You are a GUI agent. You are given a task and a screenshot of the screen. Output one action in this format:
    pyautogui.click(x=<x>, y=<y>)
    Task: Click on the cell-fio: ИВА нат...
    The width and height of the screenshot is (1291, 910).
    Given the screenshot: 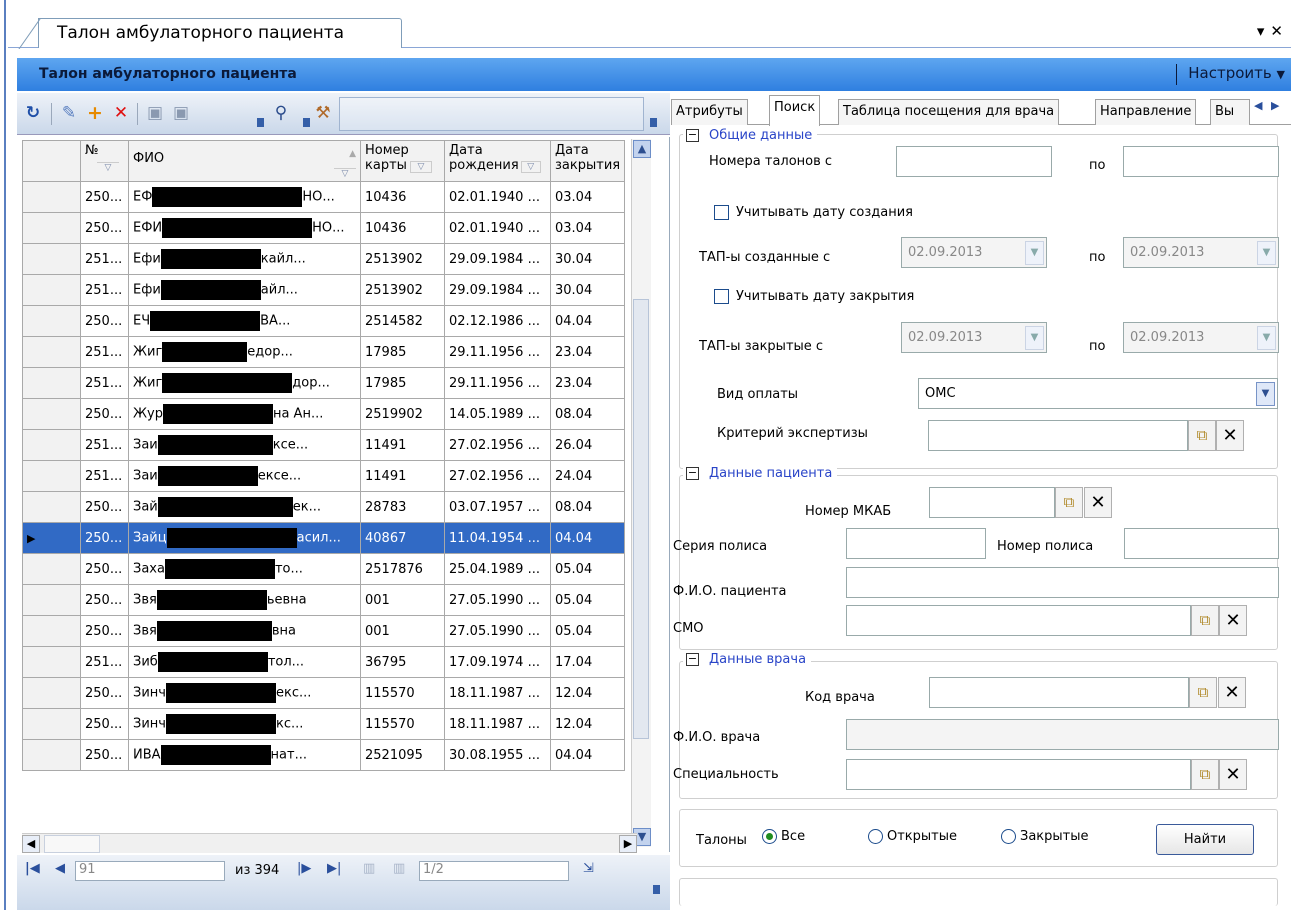 What is the action you would take?
    pyautogui.click(x=244, y=755)
    